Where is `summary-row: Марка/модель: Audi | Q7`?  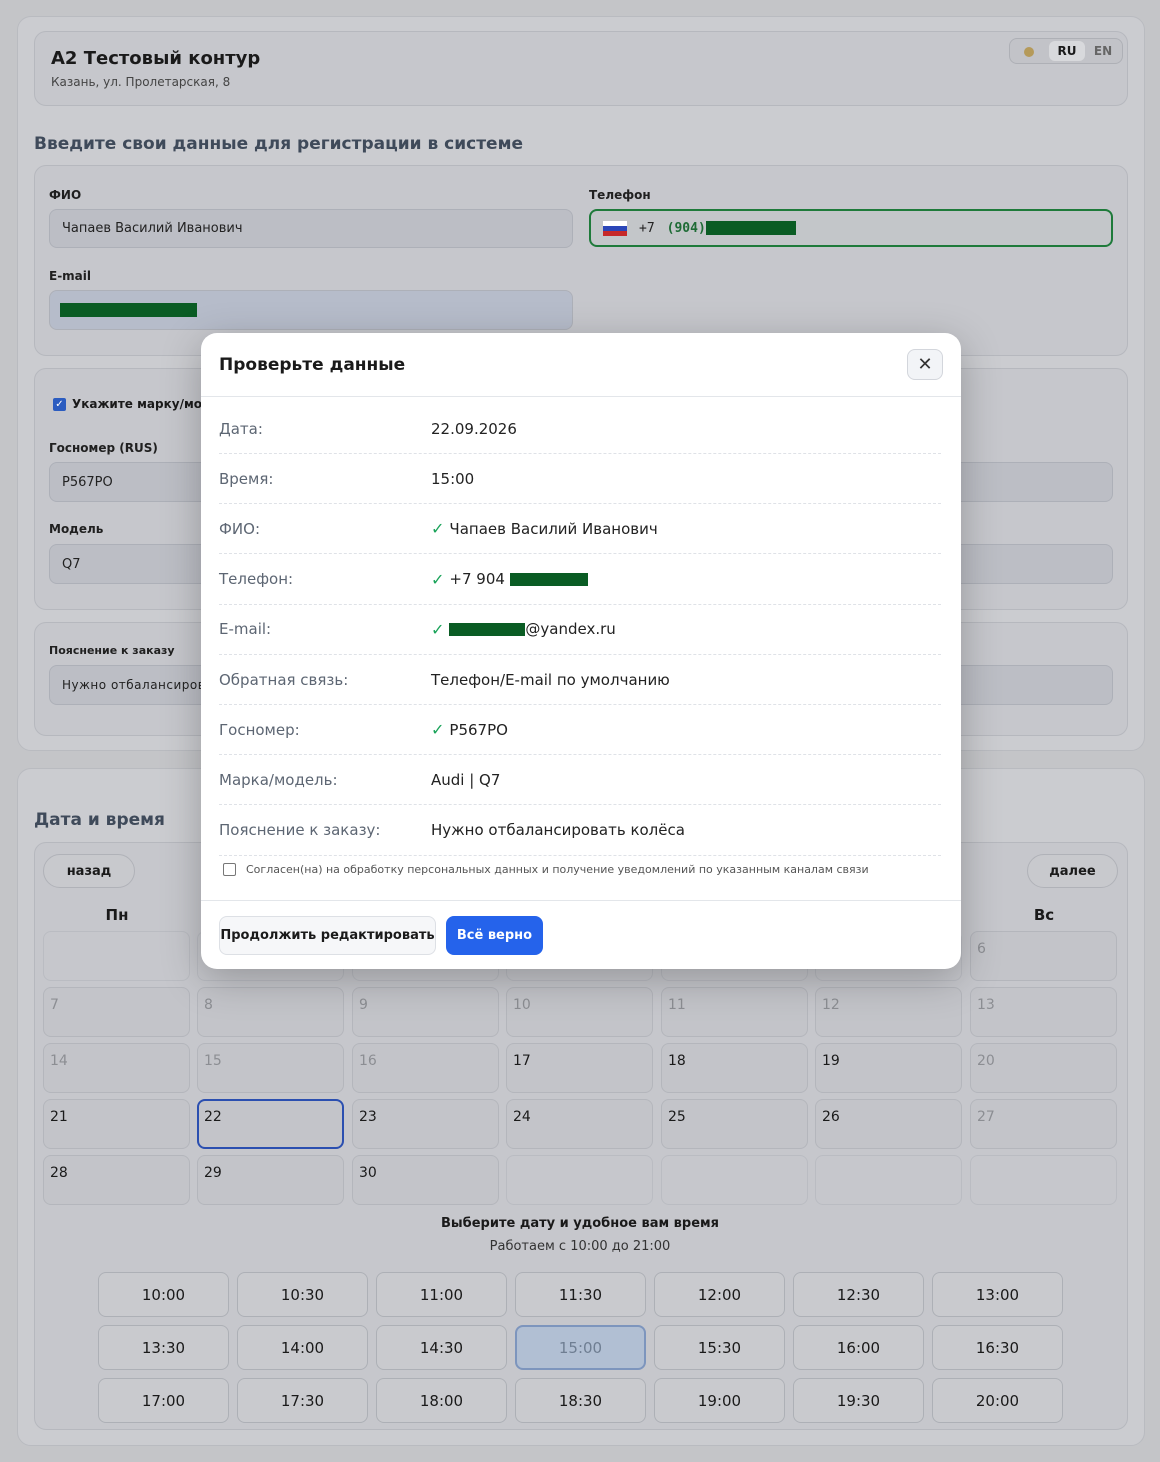
summary-row: Марка/модель: Audi | Q7 is located at coordinates (580, 780).